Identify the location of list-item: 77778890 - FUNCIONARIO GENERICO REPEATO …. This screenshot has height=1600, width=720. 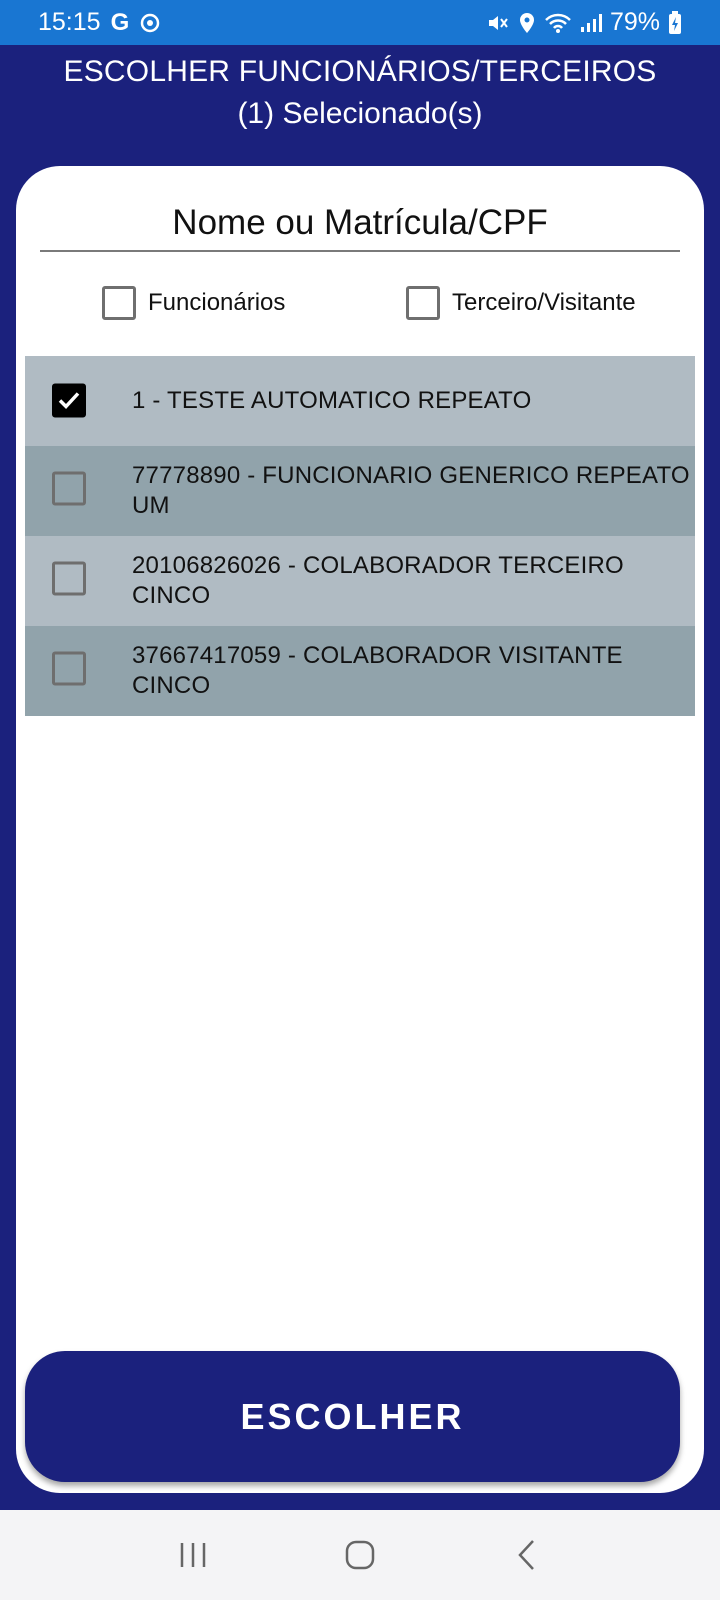
(360, 491).